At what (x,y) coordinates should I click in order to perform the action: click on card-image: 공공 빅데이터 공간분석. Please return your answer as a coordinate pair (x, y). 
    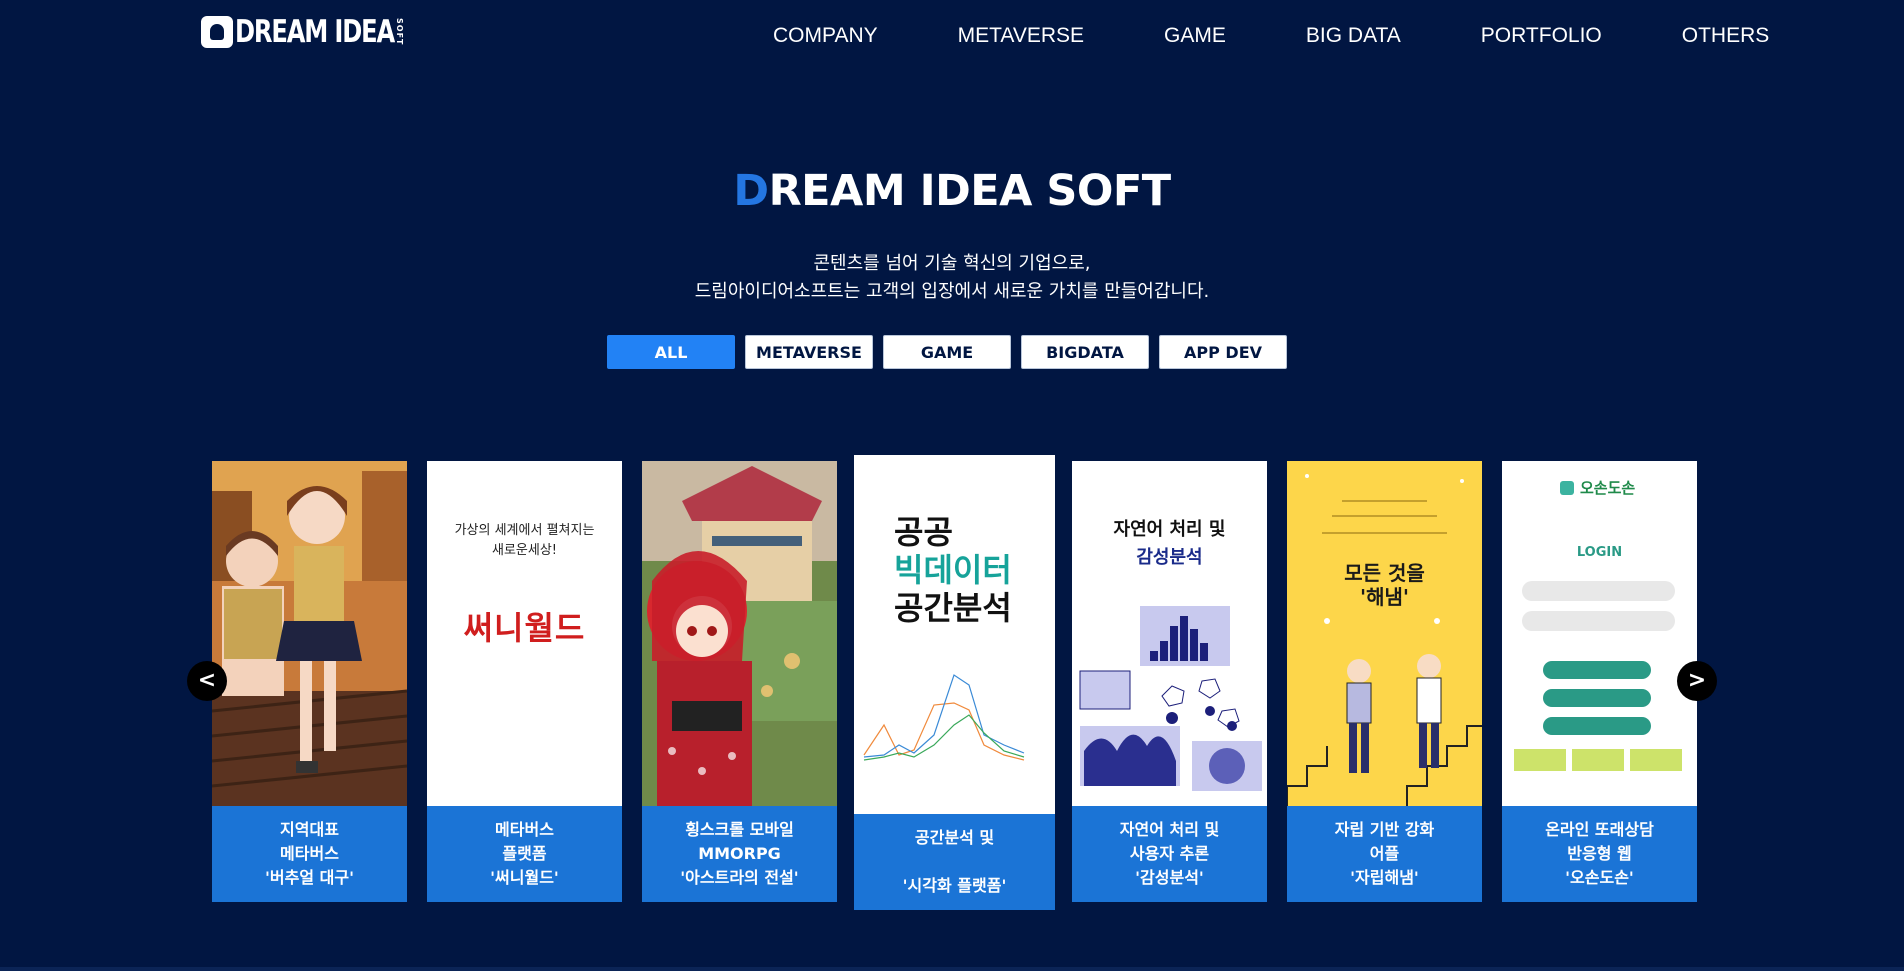
    Looking at the image, I should click on (954, 632).